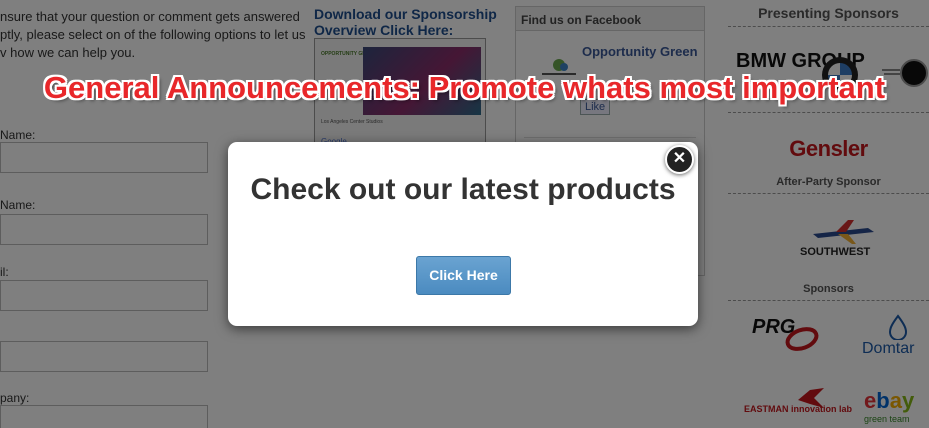 The image size is (929, 428). What do you see at coordinates (463, 275) in the screenshot?
I see `click-here-button: Click Here` at bounding box center [463, 275].